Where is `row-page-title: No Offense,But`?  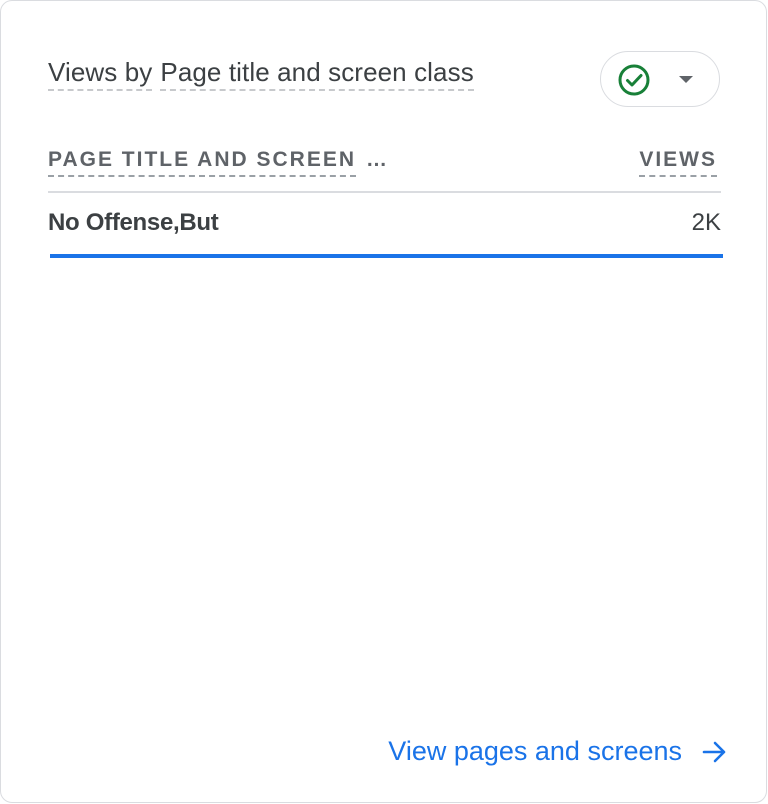
row-page-title: No Offense,But is located at coordinates (133, 222).